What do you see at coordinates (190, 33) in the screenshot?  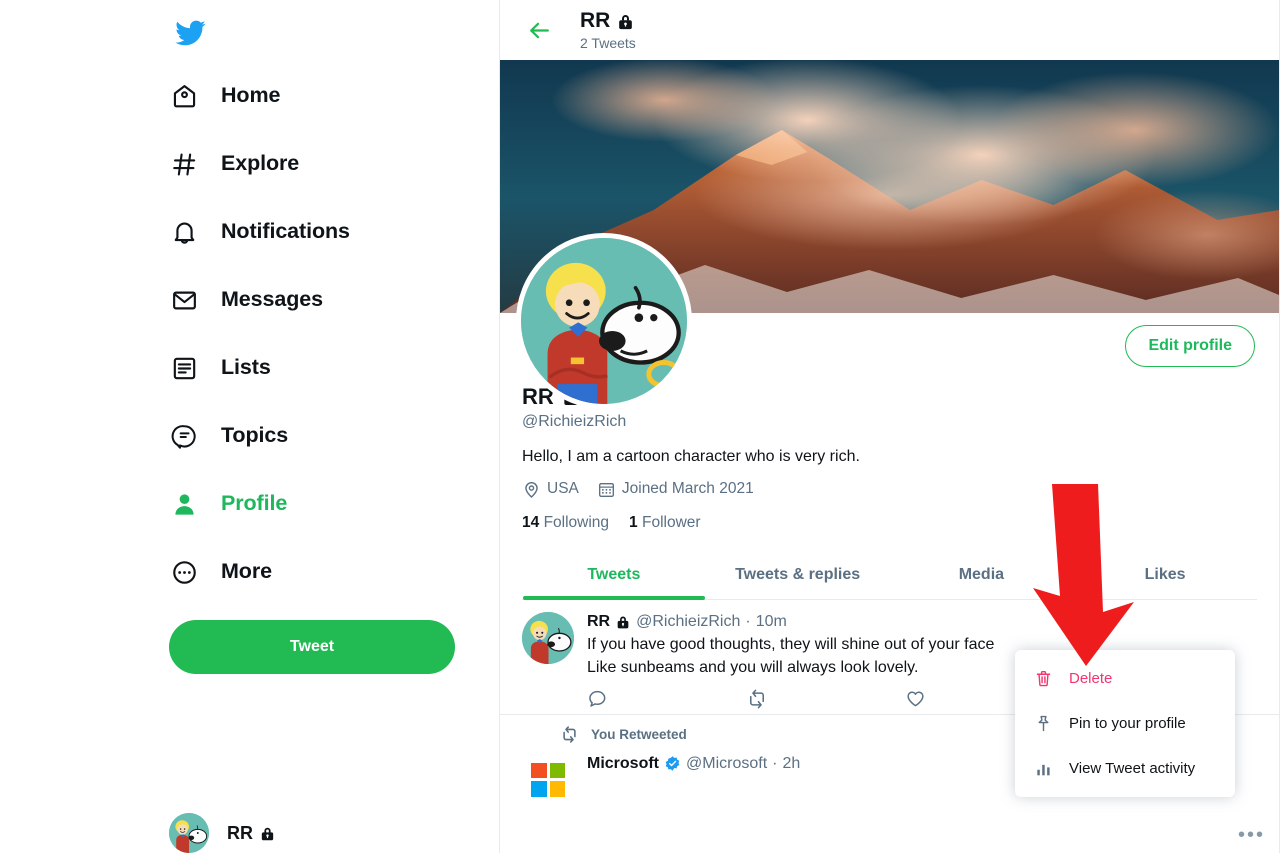 I see `twitter-bird-icon` at bounding box center [190, 33].